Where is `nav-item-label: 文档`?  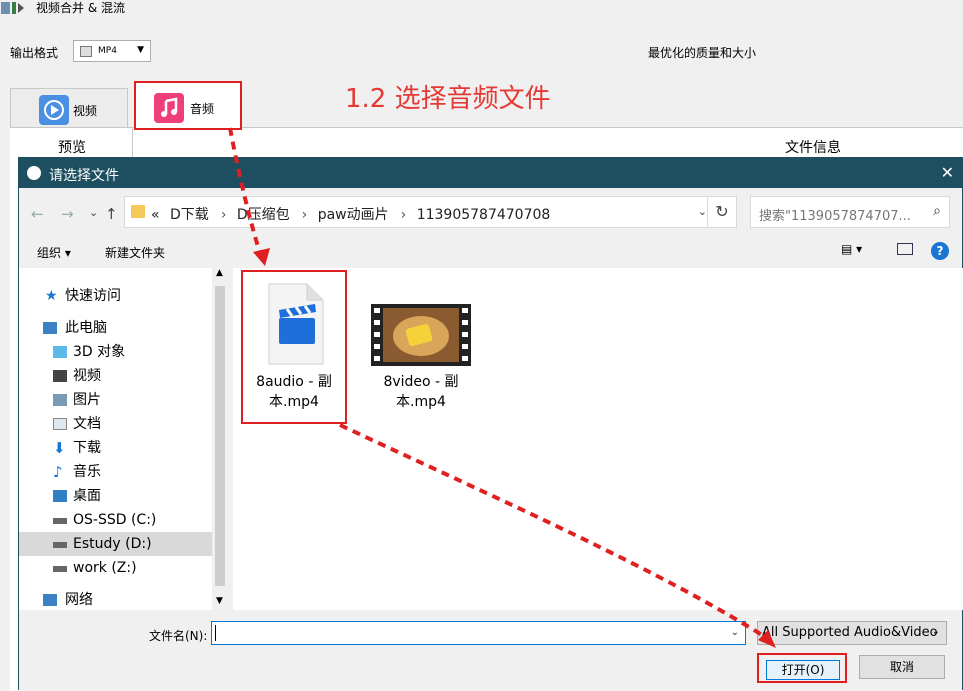 nav-item-label: 文档 is located at coordinates (87, 424).